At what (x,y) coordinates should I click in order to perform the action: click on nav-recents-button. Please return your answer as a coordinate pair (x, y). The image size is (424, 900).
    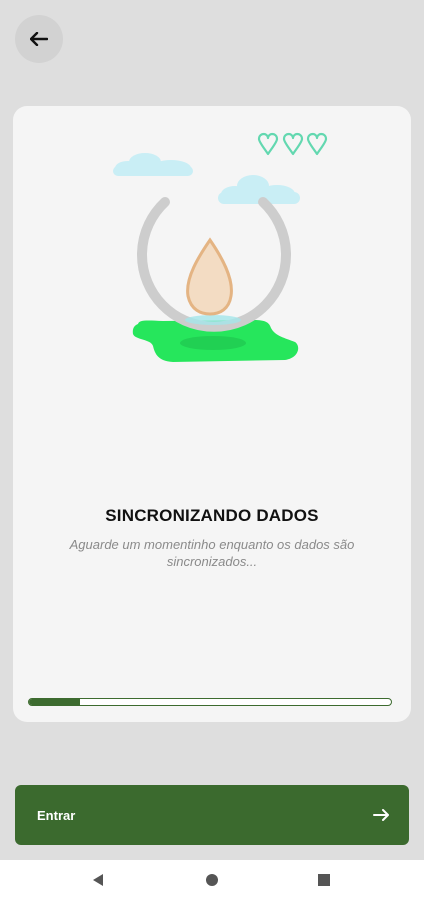
    Looking at the image, I should click on (324, 880).